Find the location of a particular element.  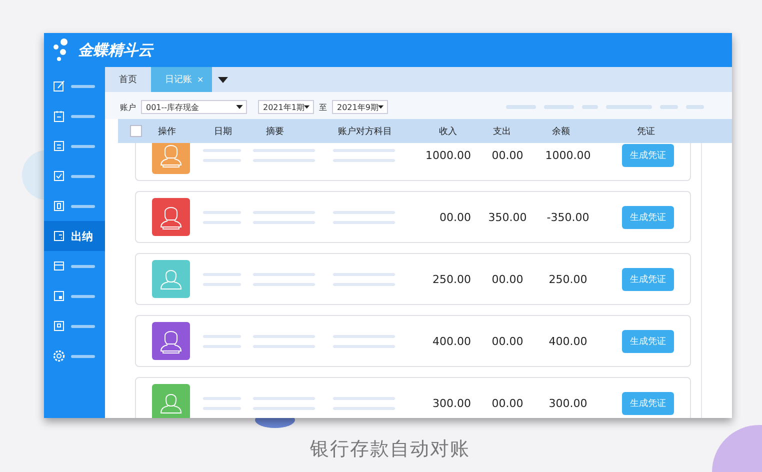

balance-amount: 1000.00 is located at coordinates (568, 155).